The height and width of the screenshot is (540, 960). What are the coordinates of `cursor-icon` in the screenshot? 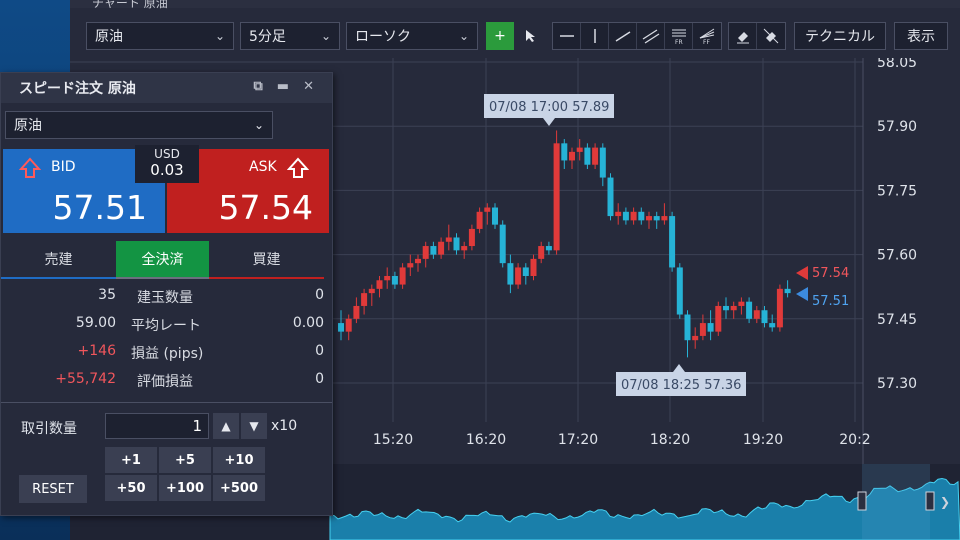 It's located at (530, 36).